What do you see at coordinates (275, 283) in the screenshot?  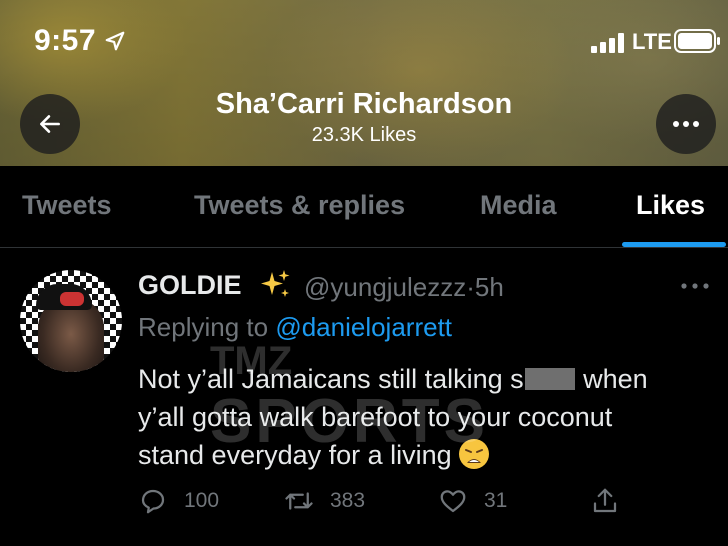 I see `sparkles-icon` at bounding box center [275, 283].